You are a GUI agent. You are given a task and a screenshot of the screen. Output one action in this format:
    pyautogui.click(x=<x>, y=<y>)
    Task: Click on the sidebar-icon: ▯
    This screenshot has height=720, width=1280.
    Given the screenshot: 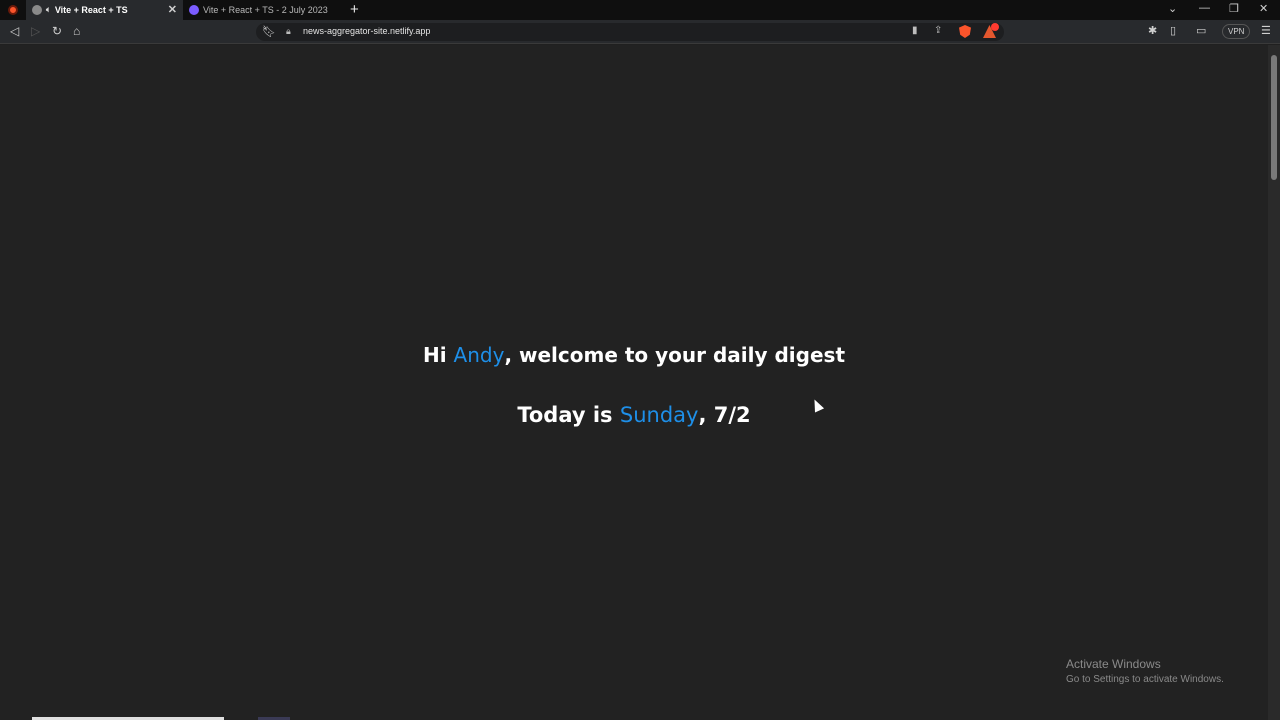 What is the action you would take?
    pyautogui.click(x=1173, y=30)
    